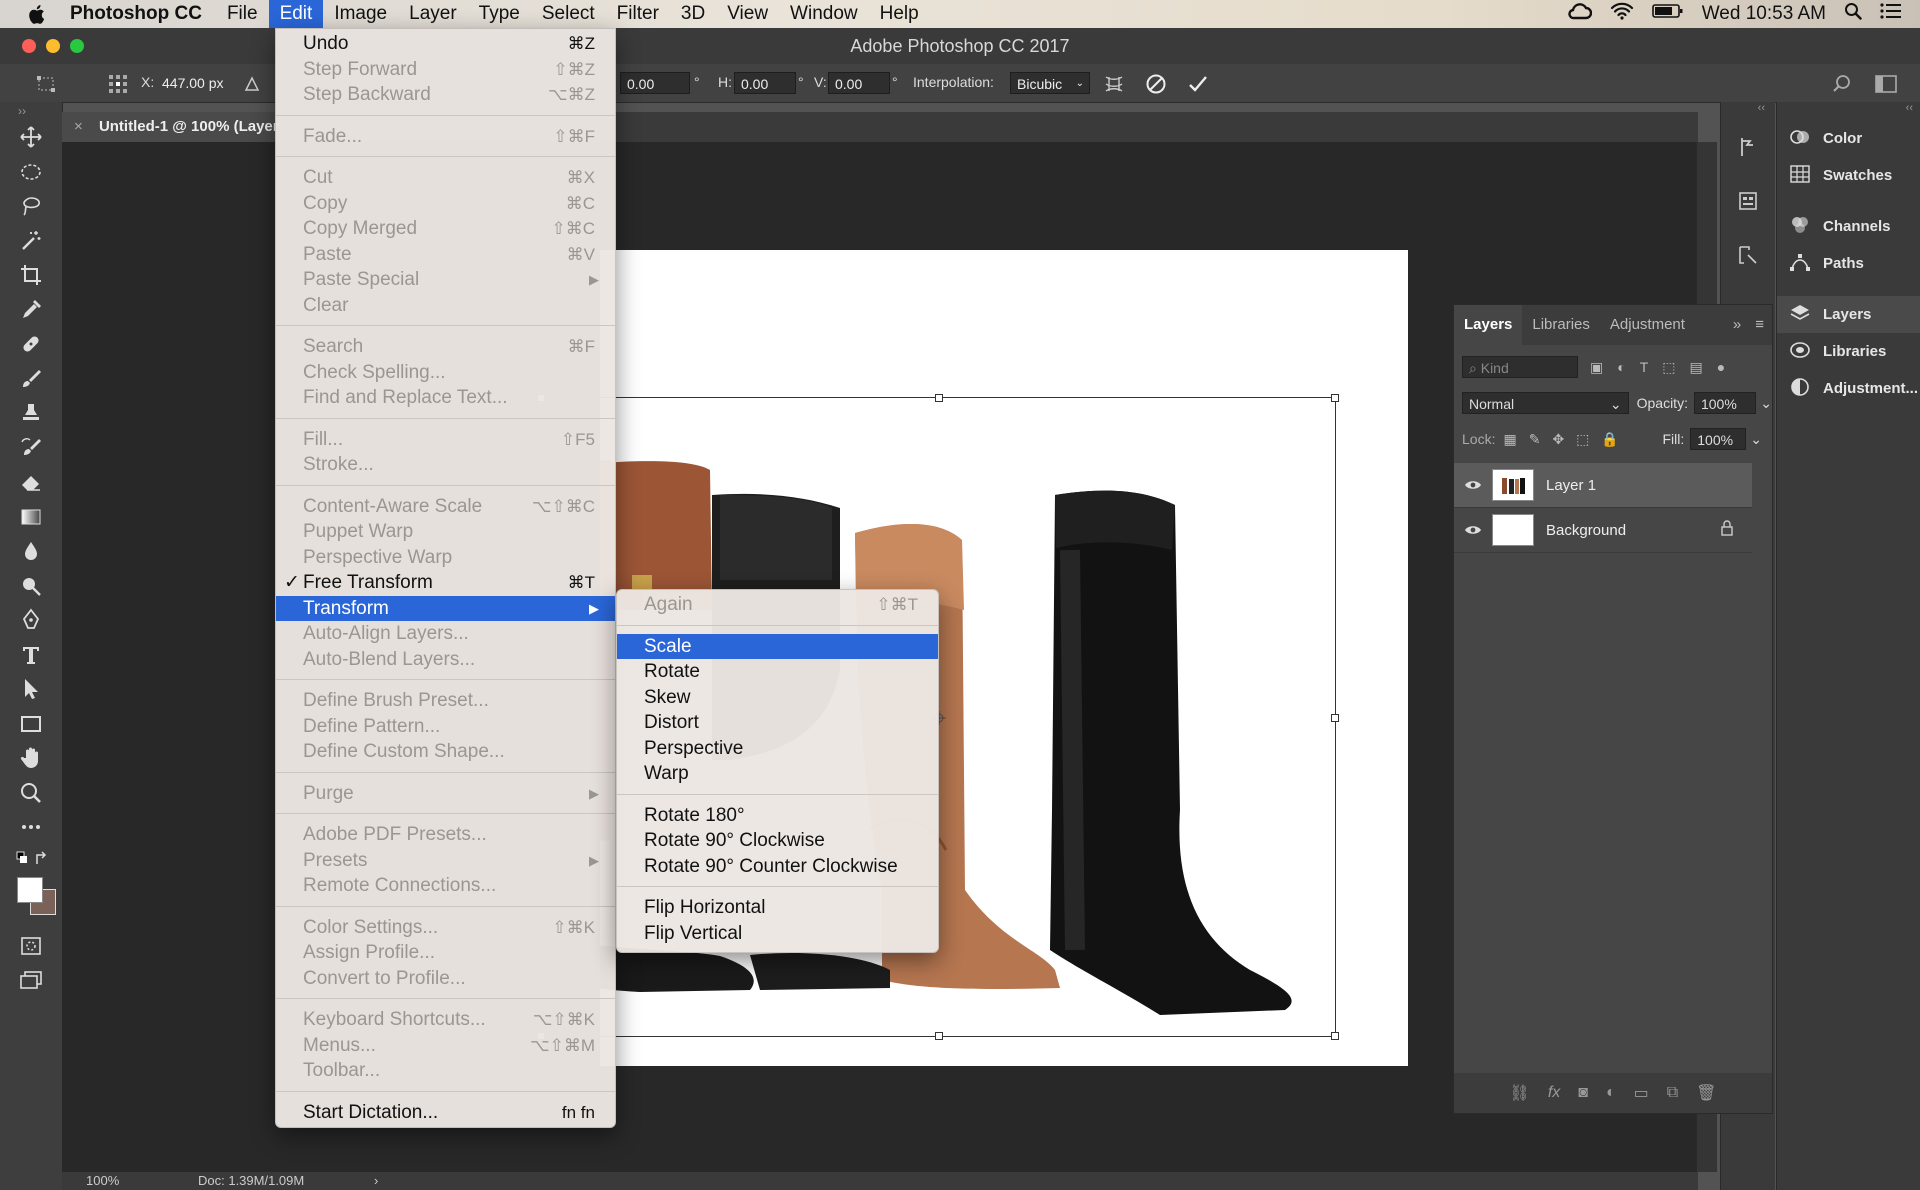 The image size is (1920, 1190). Describe the element at coordinates (102, 1180) in the screenshot. I see `zoom-level: 100%` at that location.